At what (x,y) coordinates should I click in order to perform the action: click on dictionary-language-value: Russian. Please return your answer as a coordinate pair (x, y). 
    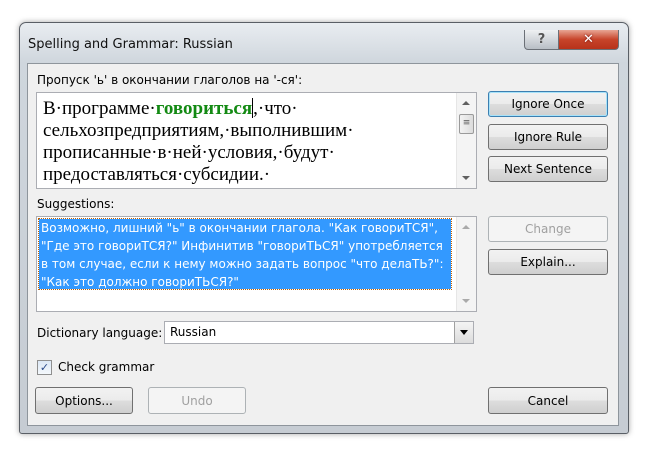
    Looking at the image, I should click on (193, 332).